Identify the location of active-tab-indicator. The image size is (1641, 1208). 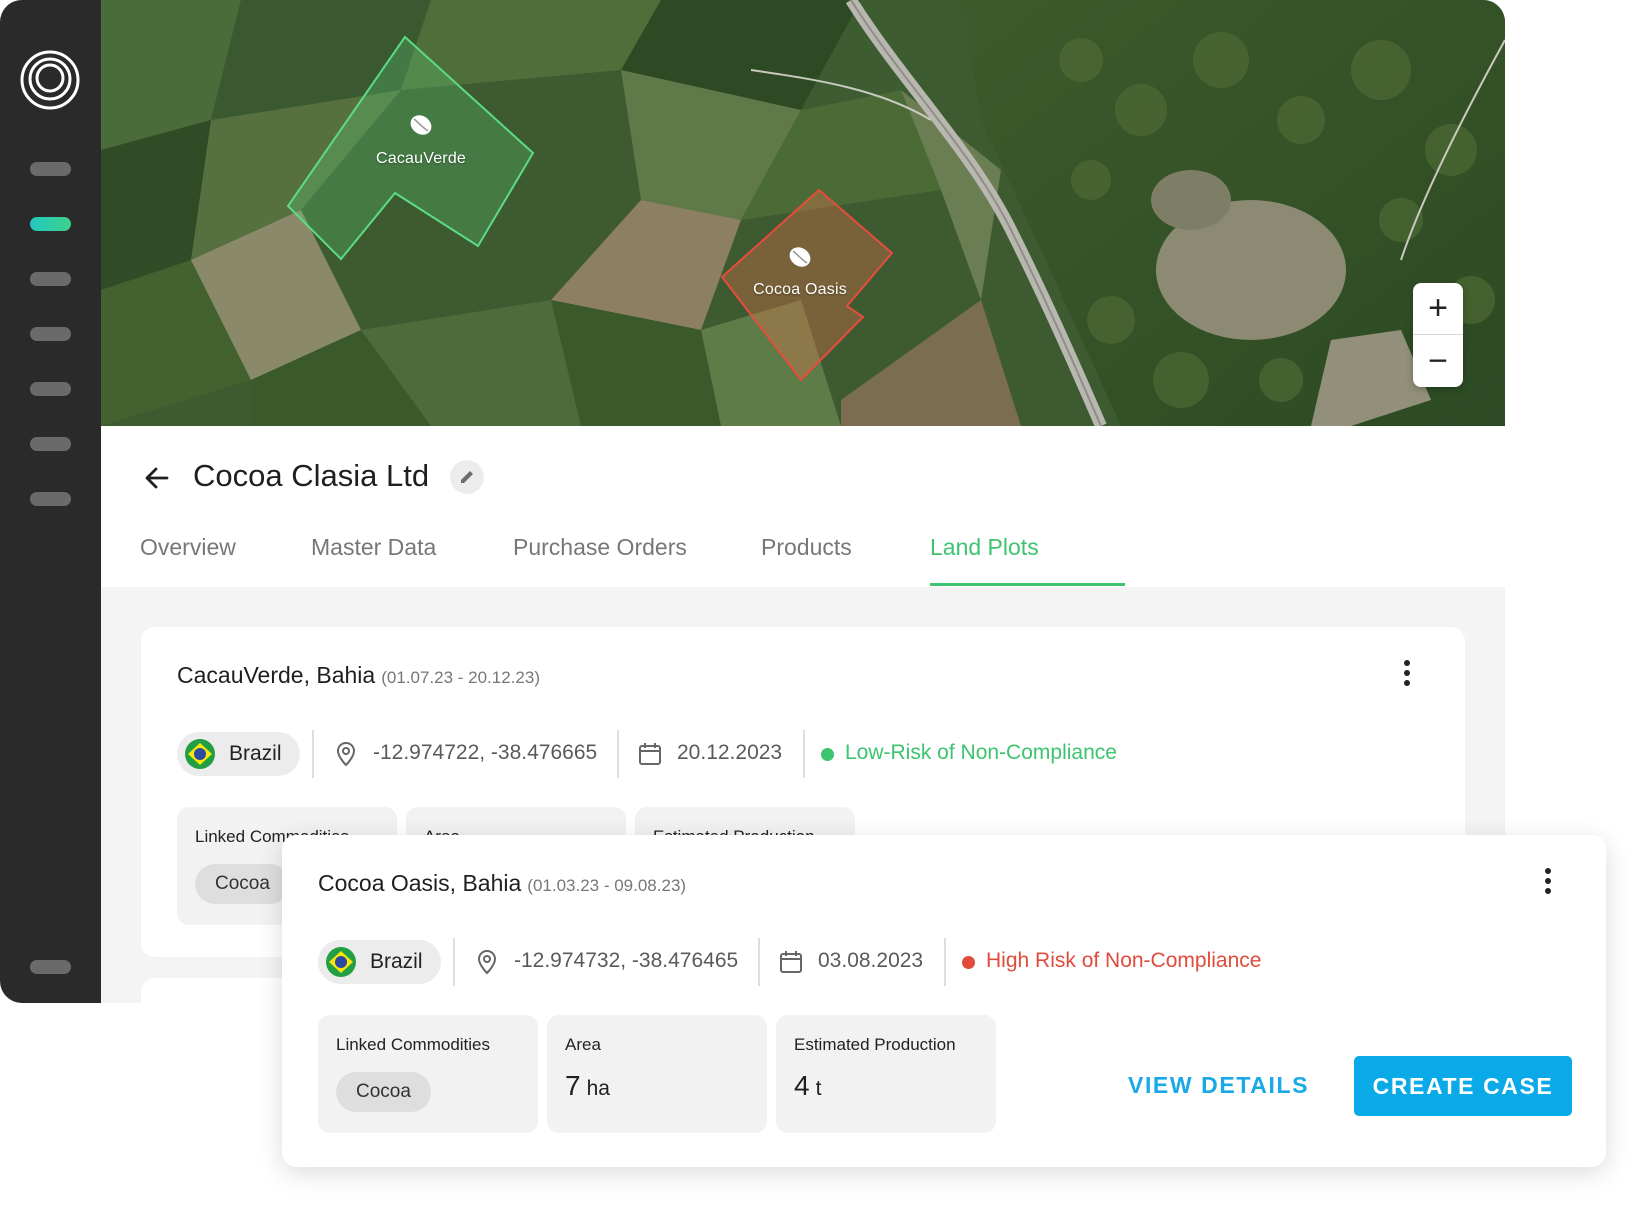
(1027, 584).